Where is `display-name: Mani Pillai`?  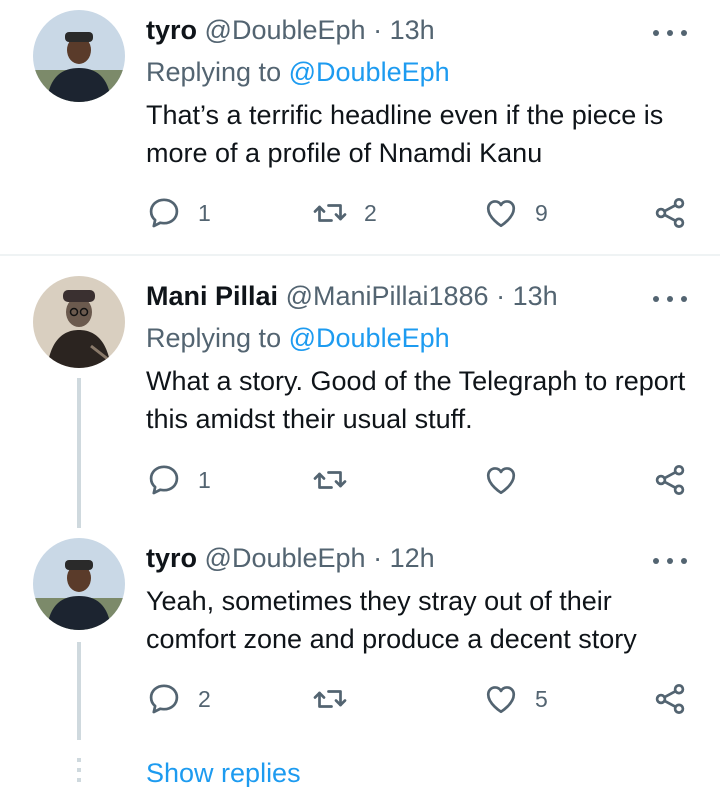
display-name: Mani Pillai is located at coordinates (212, 296).